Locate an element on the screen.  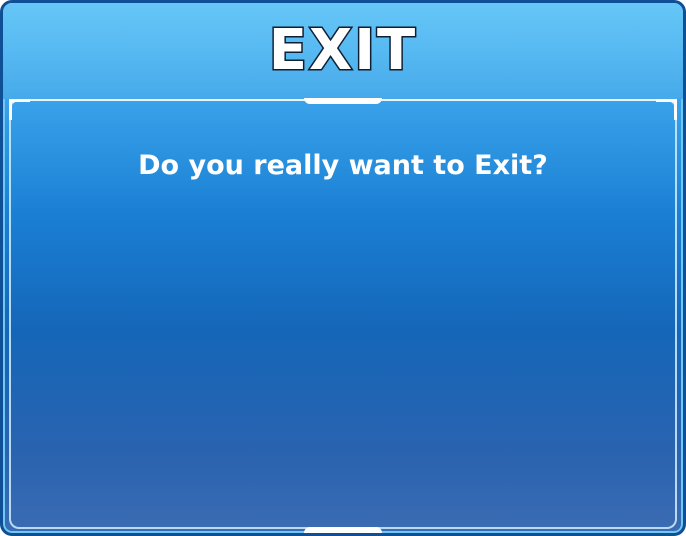
frame-bottom-notch is located at coordinates (343, 530).